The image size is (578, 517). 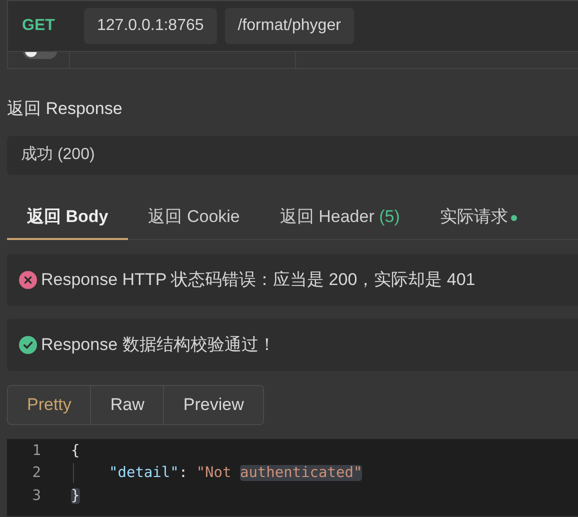 What do you see at coordinates (478, 218) in the screenshot?
I see `tab: 实际请求` at bounding box center [478, 218].